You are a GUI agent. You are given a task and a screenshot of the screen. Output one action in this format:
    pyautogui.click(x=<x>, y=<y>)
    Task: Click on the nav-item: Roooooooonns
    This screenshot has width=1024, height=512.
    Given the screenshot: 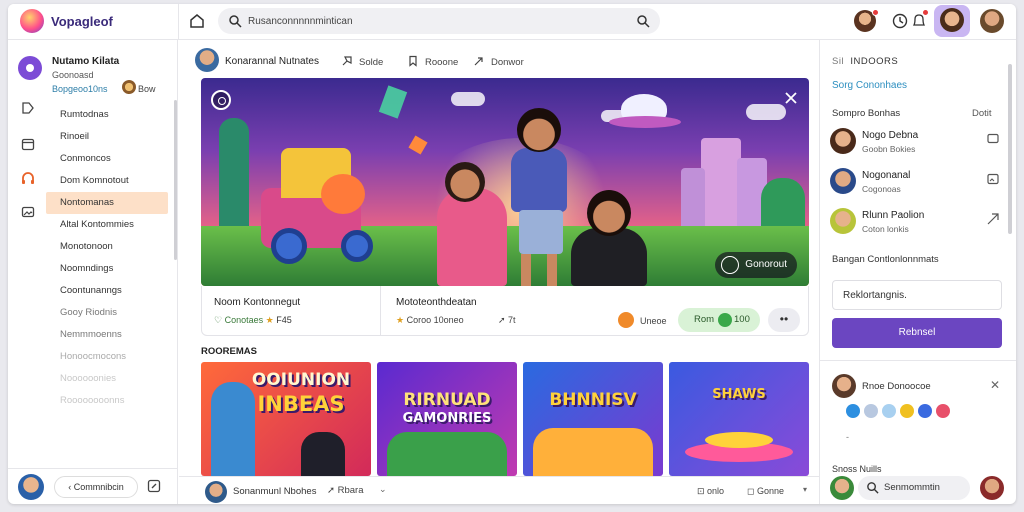 What is the action you would take?
    pyautogui.click(x=107, y=401)
    